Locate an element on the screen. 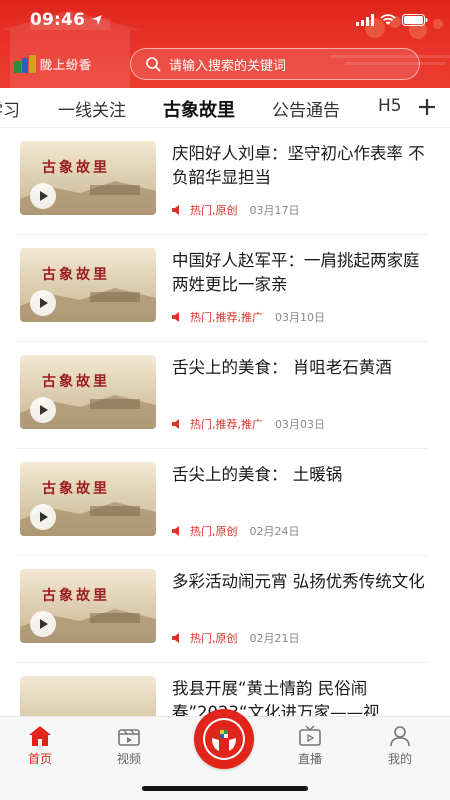 The height and width of the screenshot is (800, 450). channel-tabs: 学习 一线关注 古象故里 公告通告 H5 is located at coordinates (225, 108).